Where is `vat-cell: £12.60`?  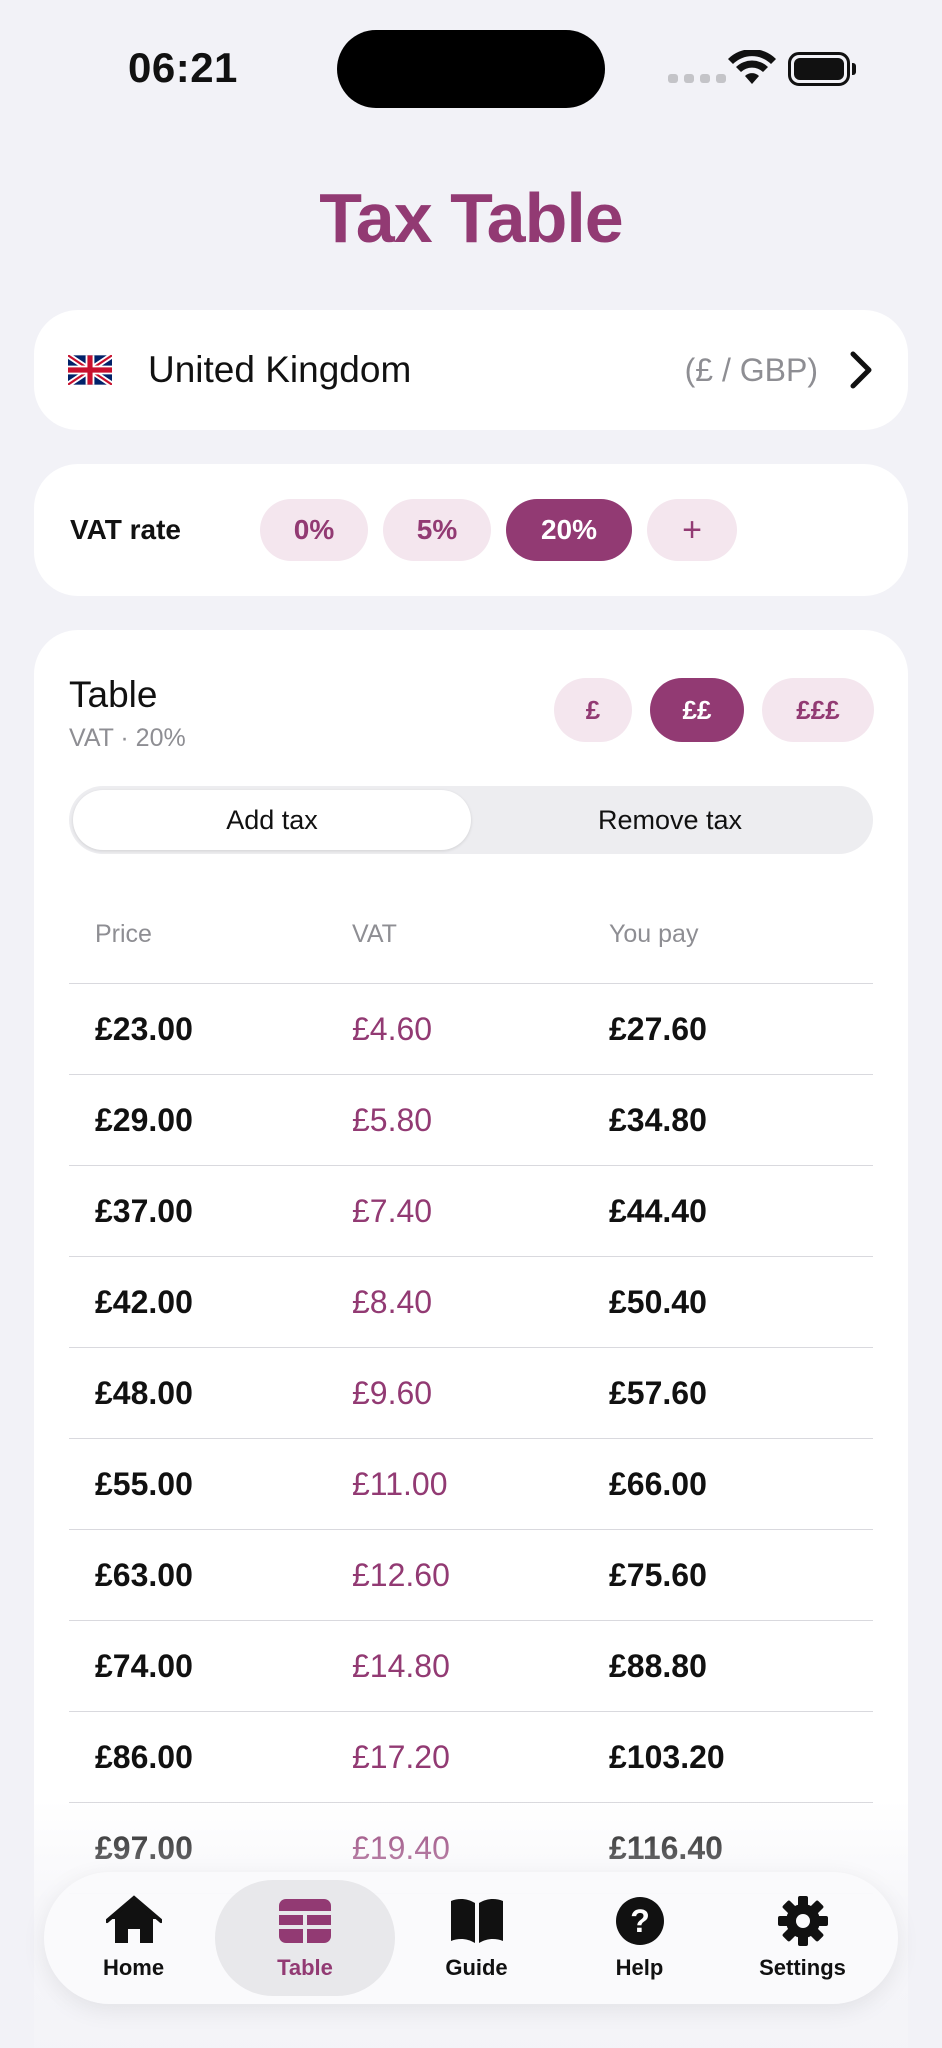
vat-cell: £12.60 is located at coordinates (401, 1574).